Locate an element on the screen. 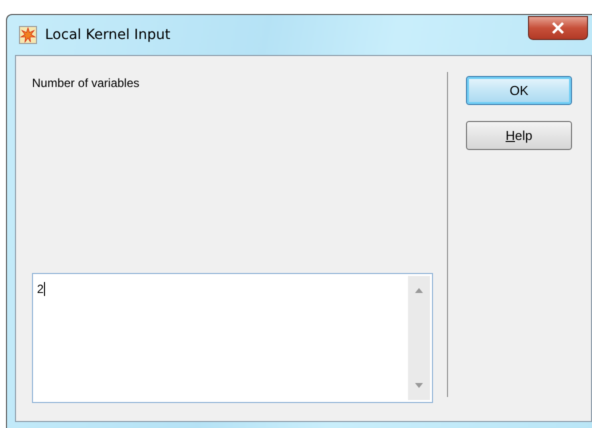 The image size is (592, 428). close-icon is located at coordinates (558, 28).